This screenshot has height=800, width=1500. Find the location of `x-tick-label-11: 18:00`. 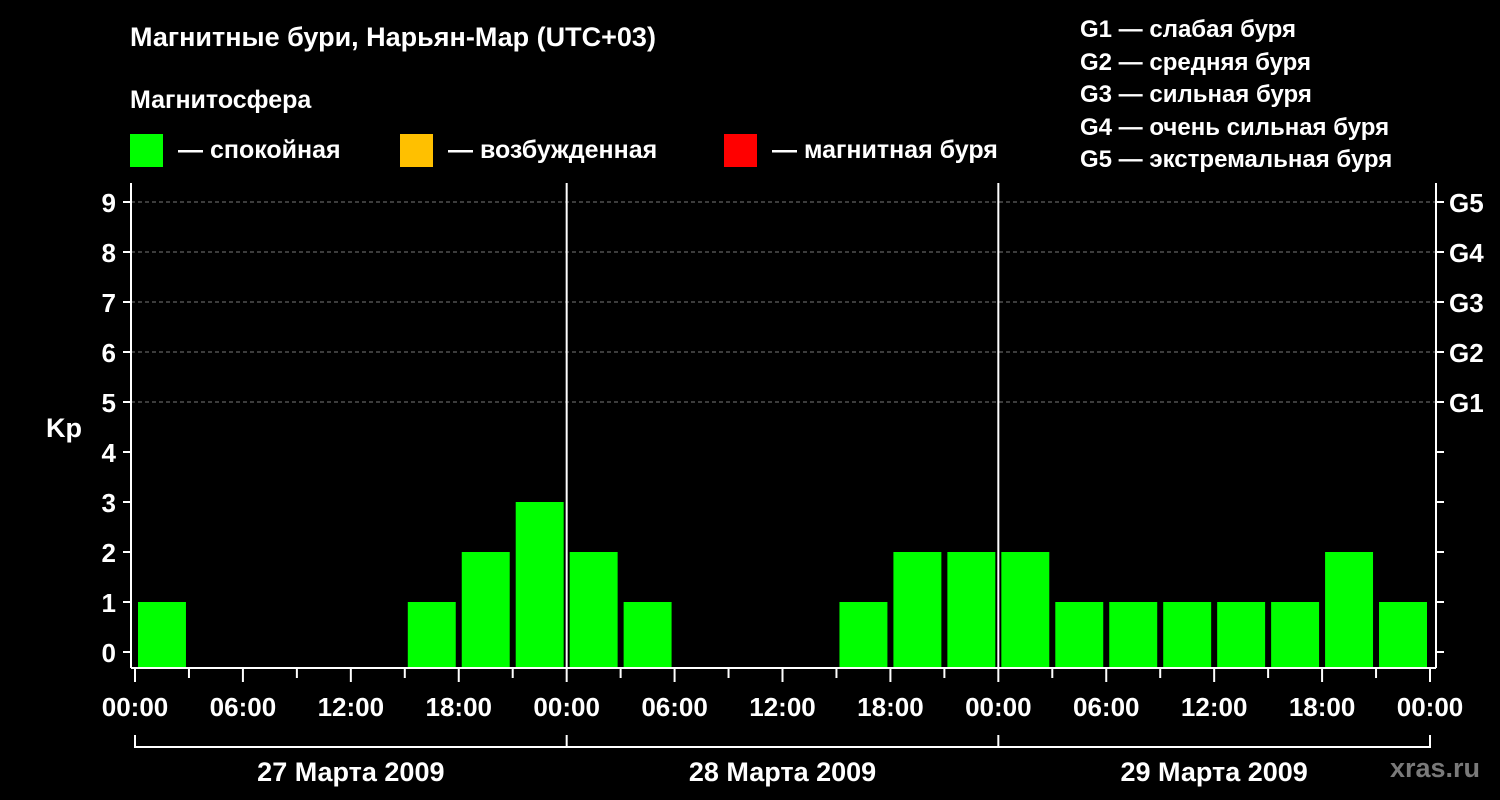

x-tick-label-11: 18:00 is located at coordinates (1322, 707).